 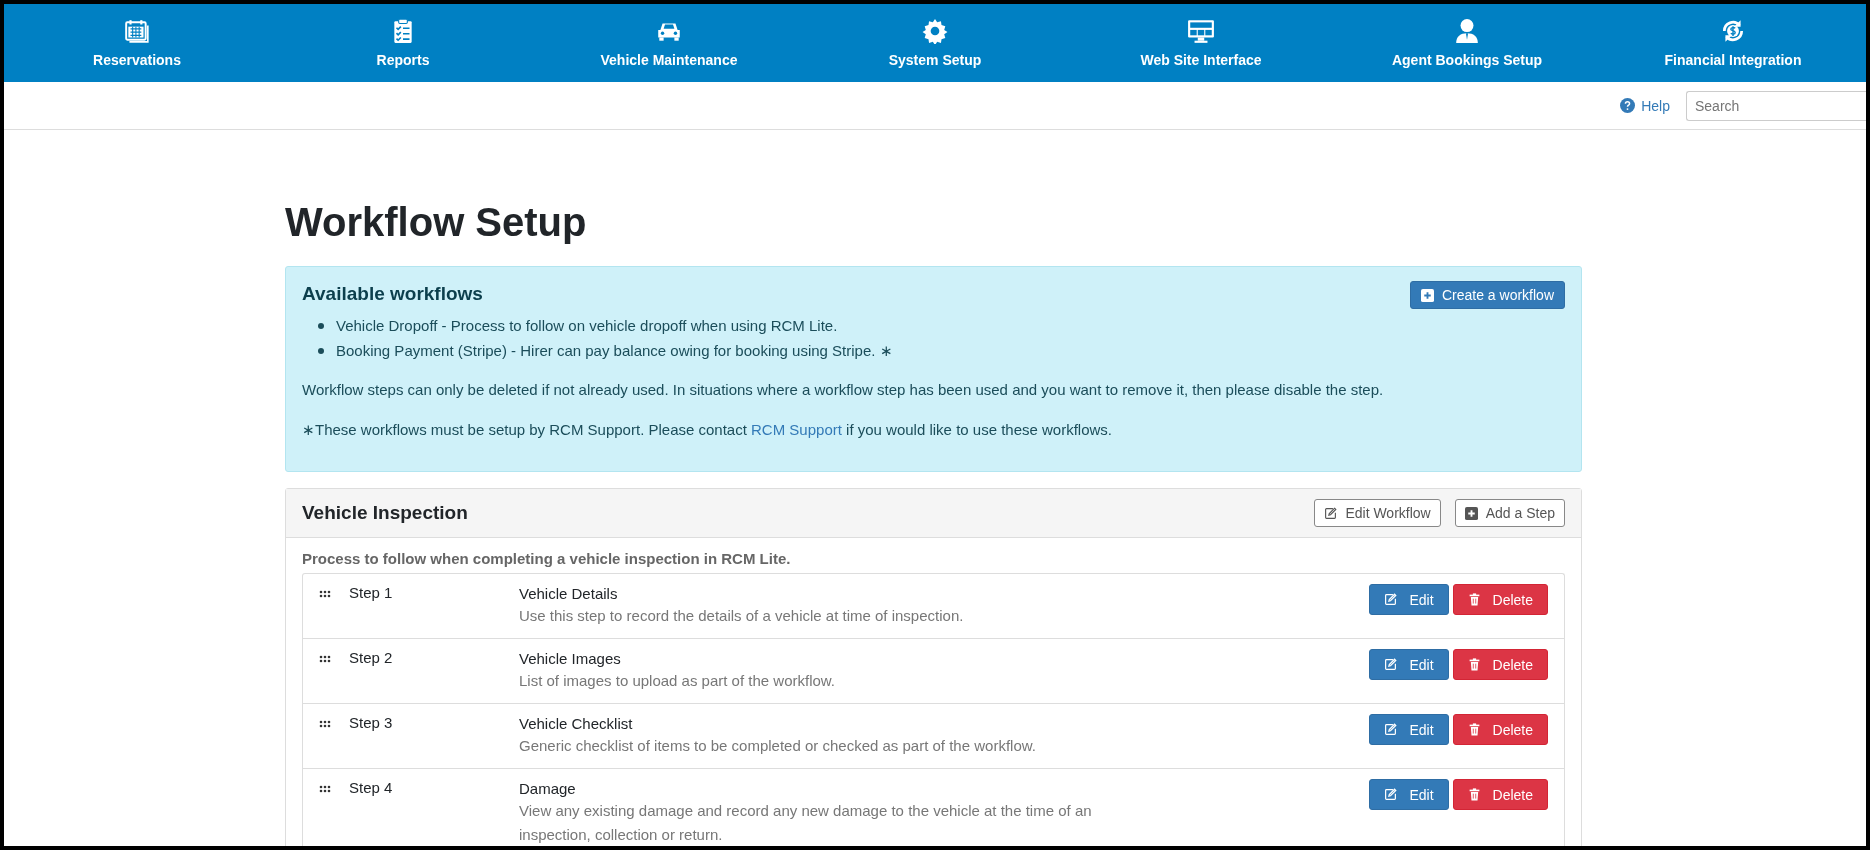 What do you see at coordinates (576, 724) in the screenshot?
I see `step-name: Vehicle Checklist` at bounding box center [576, 724].